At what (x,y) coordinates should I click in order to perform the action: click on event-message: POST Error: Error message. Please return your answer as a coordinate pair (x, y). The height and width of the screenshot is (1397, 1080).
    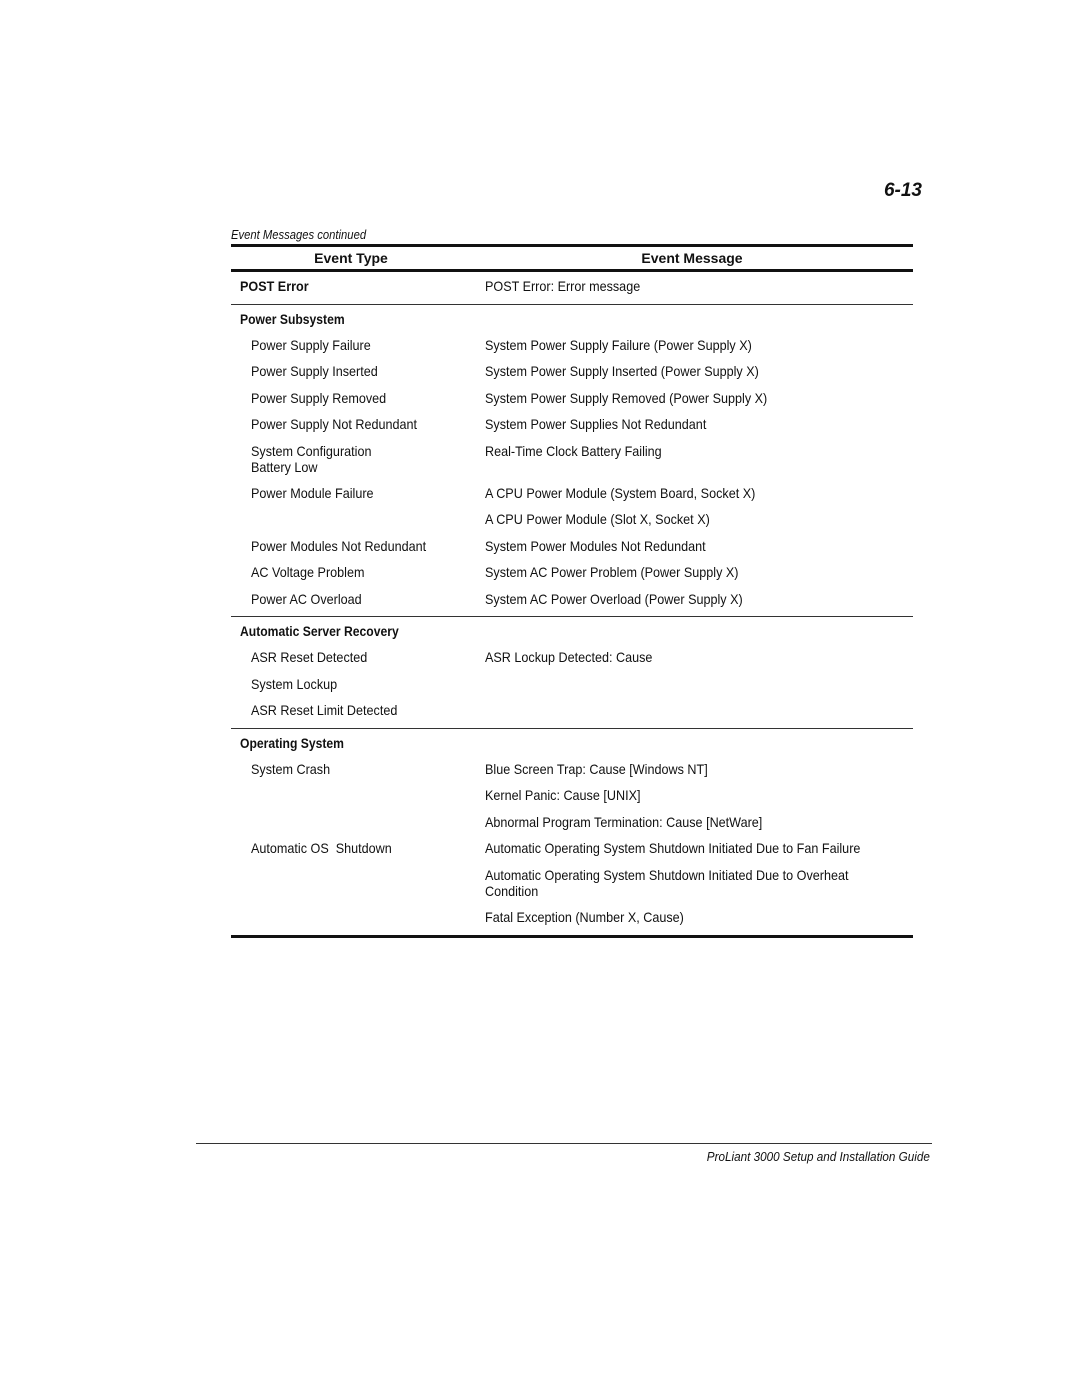
    Looking at the image, I should click on (563, 286).